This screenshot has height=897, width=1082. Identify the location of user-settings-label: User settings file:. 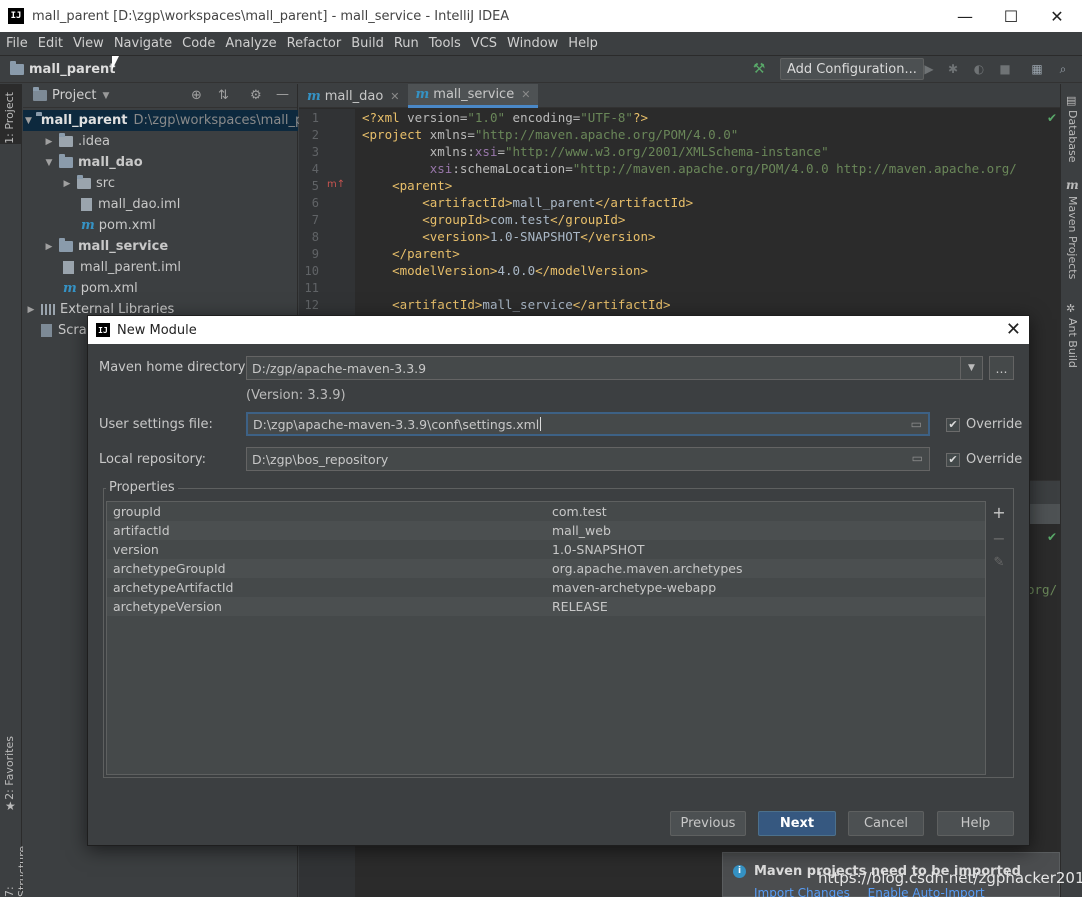
(156, 424).